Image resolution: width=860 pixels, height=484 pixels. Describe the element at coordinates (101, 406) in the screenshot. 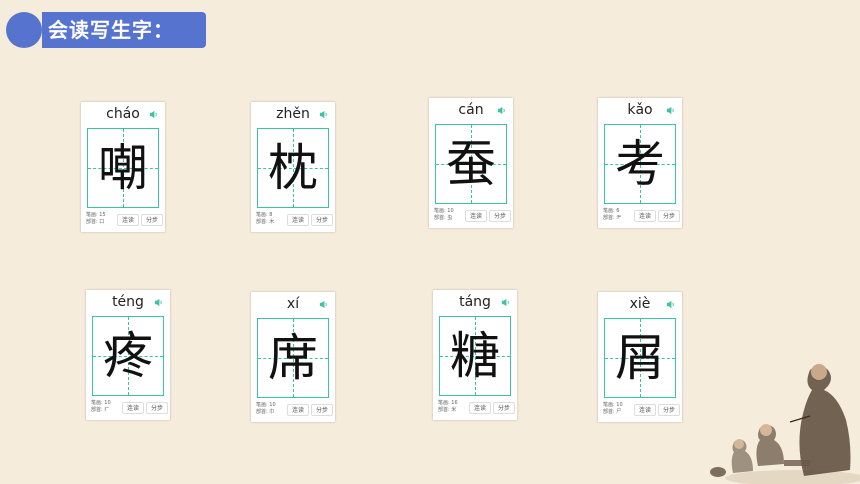

I see `stroke-info: 笔画: 10 部首: 疒` at that location.